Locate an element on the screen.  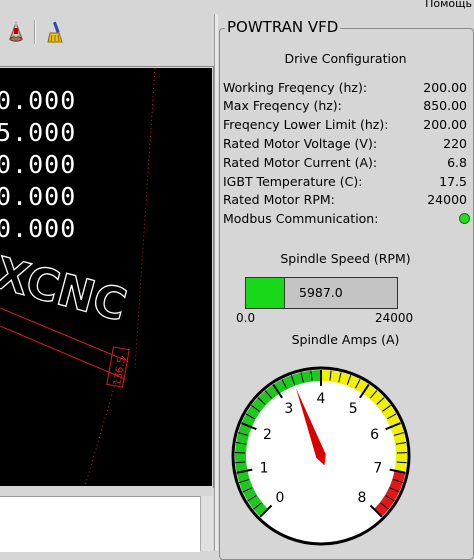
logo-outline-text: XCNC is located at coordinates (66, 290).